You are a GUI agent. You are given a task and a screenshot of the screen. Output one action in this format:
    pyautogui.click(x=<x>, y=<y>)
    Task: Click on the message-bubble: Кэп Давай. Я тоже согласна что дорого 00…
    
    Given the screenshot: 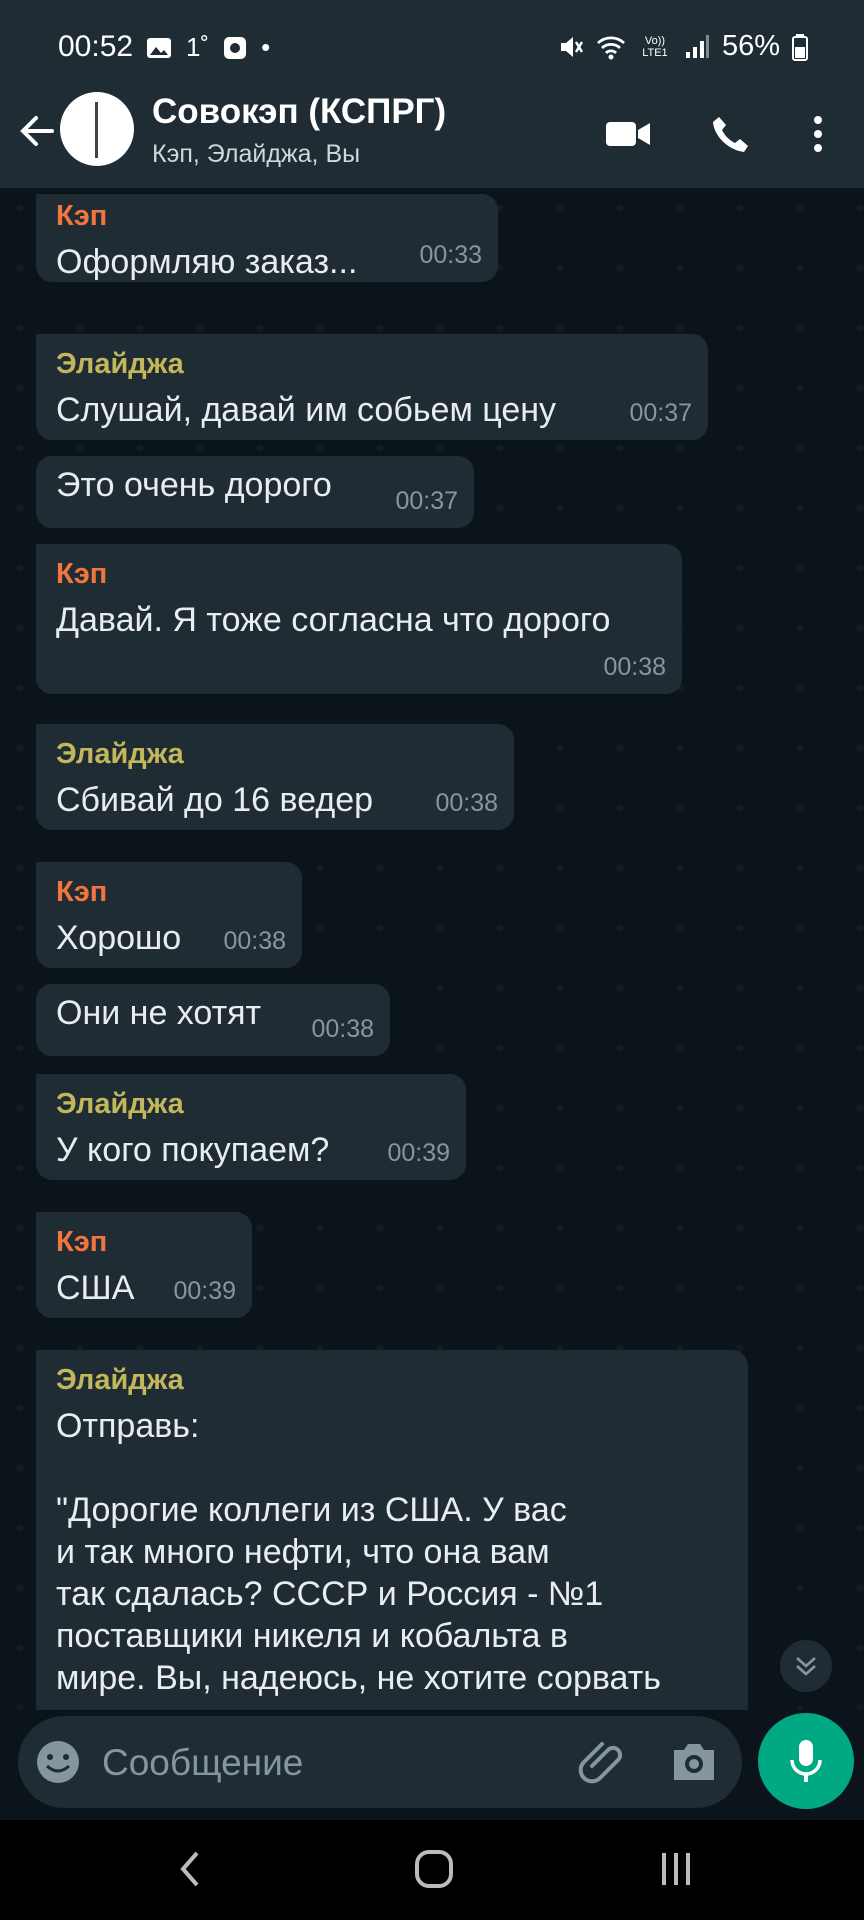 What is the action you would take?
    pyautogui.click(x=359, y=619)
    